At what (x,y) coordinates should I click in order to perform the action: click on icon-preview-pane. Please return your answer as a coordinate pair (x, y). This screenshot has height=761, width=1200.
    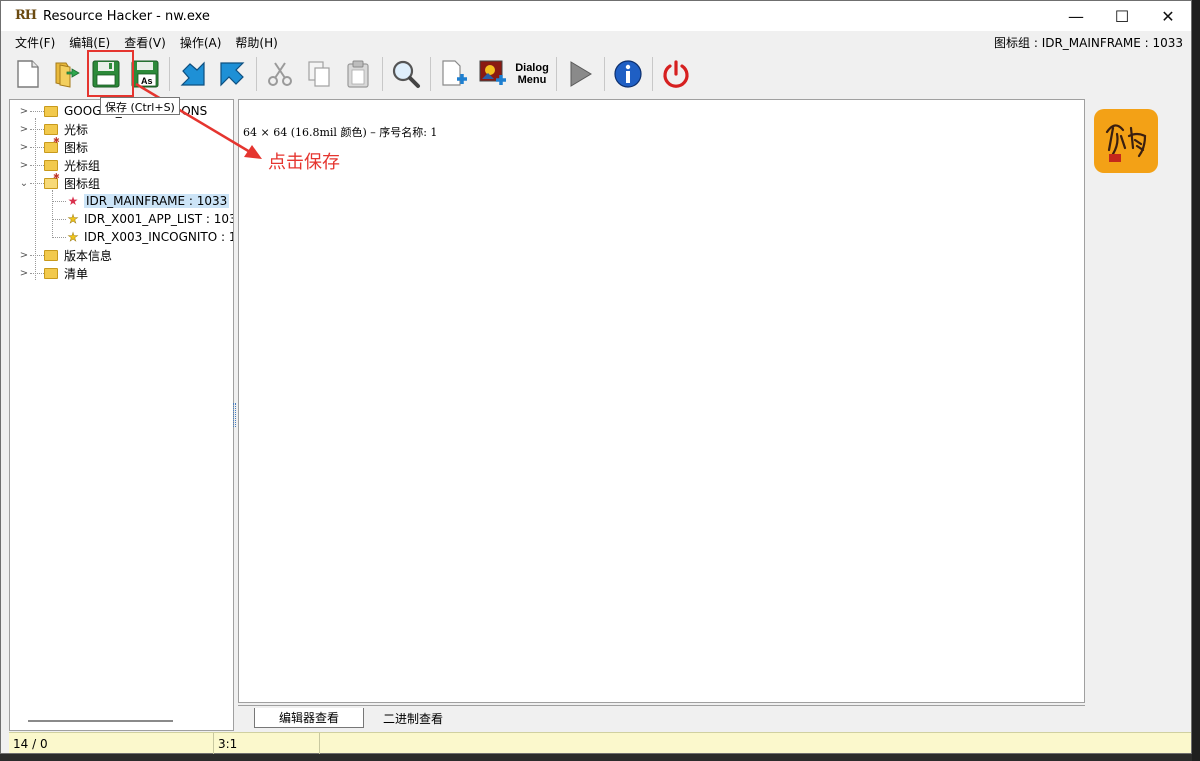
    Looking at the image, I should click on (1138, 415).